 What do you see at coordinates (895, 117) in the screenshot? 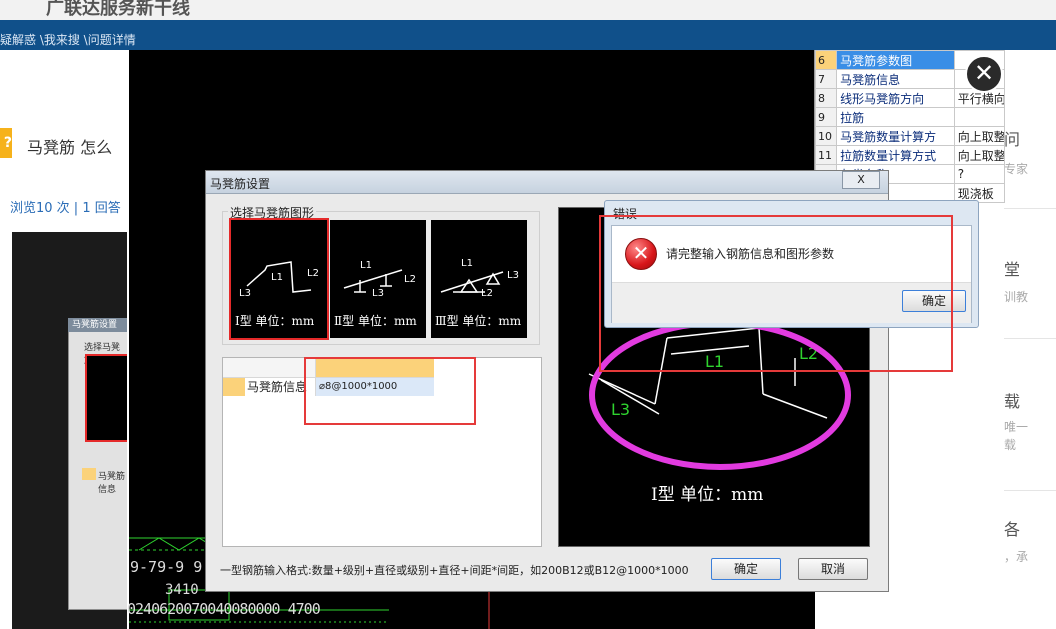
I see `property-name: 拉筋` at bounding box center [895, 117].